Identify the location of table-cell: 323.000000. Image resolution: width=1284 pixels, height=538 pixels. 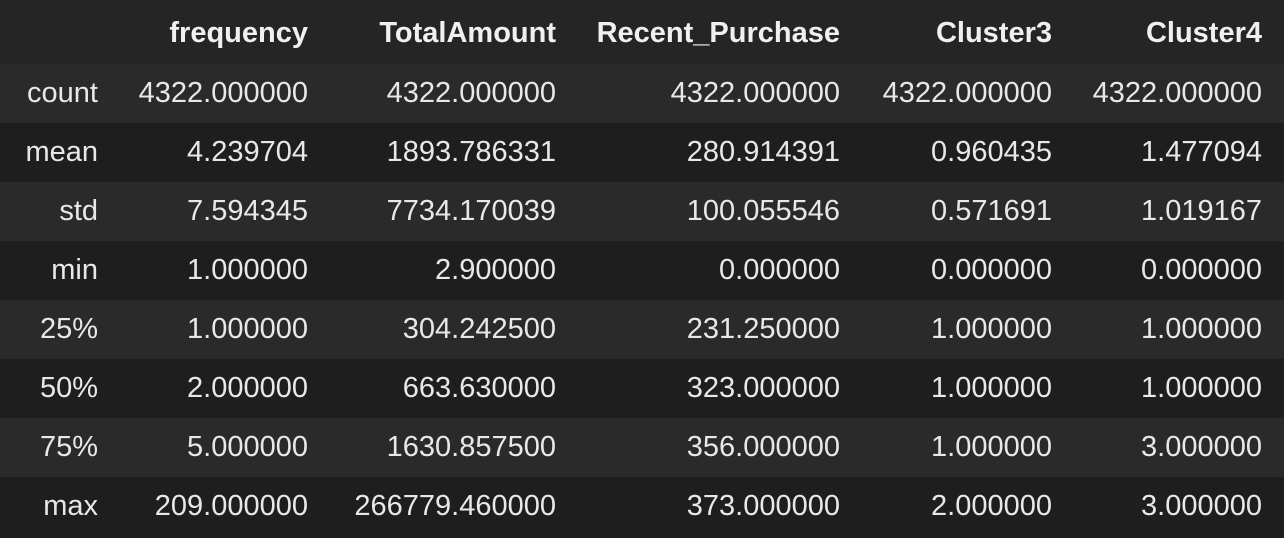
(763, 388).